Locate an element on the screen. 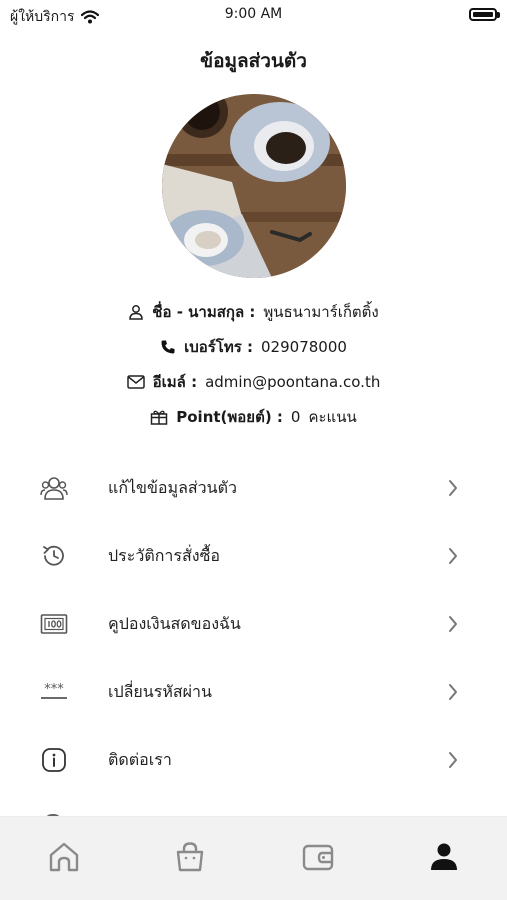  menu-item-contact-us: ติดต่อเรา is located at coordinates (253, 760).